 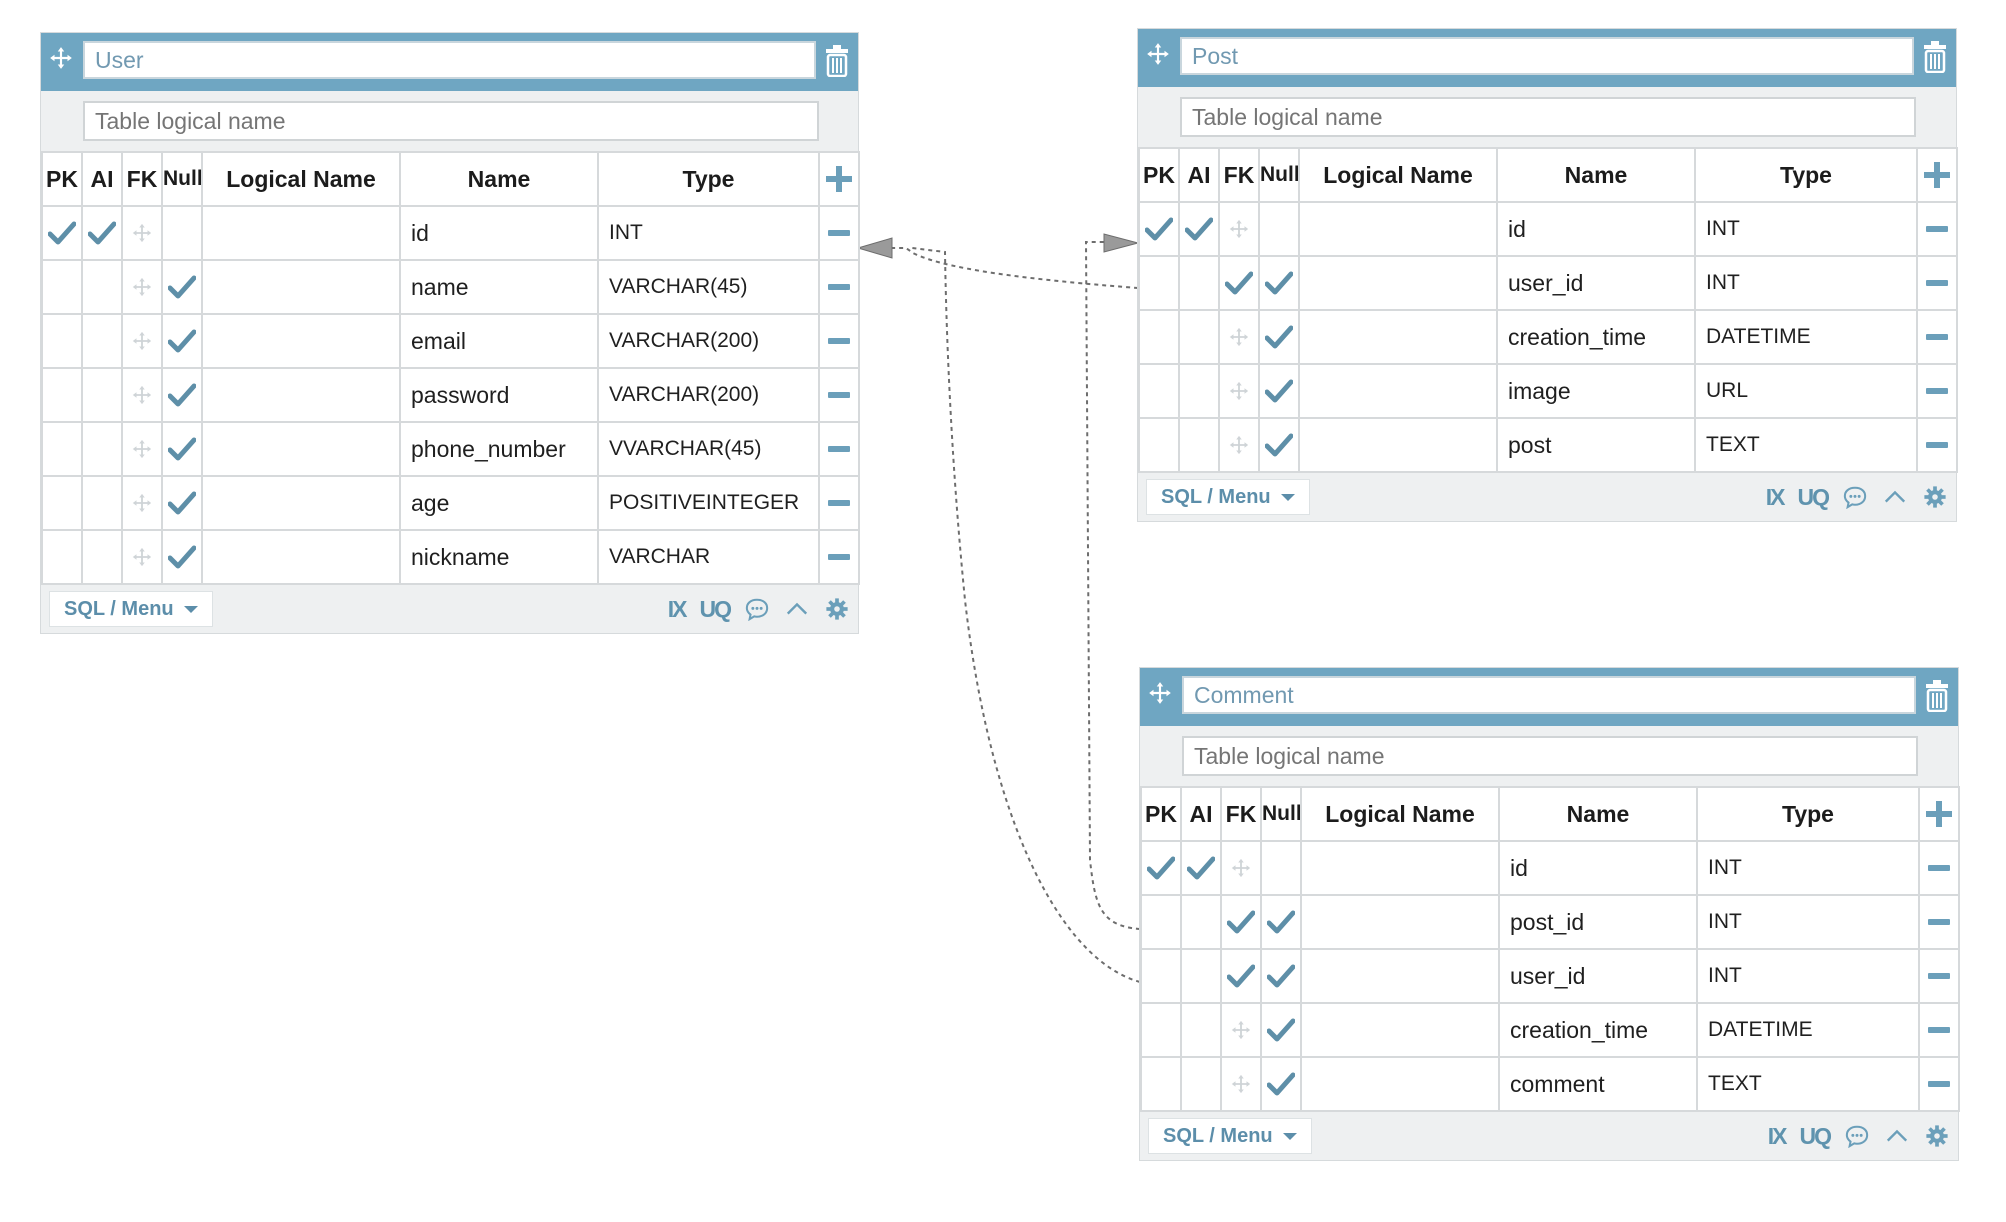 I want to click on column-type-cell: URL, so click(x=1806, y=391).